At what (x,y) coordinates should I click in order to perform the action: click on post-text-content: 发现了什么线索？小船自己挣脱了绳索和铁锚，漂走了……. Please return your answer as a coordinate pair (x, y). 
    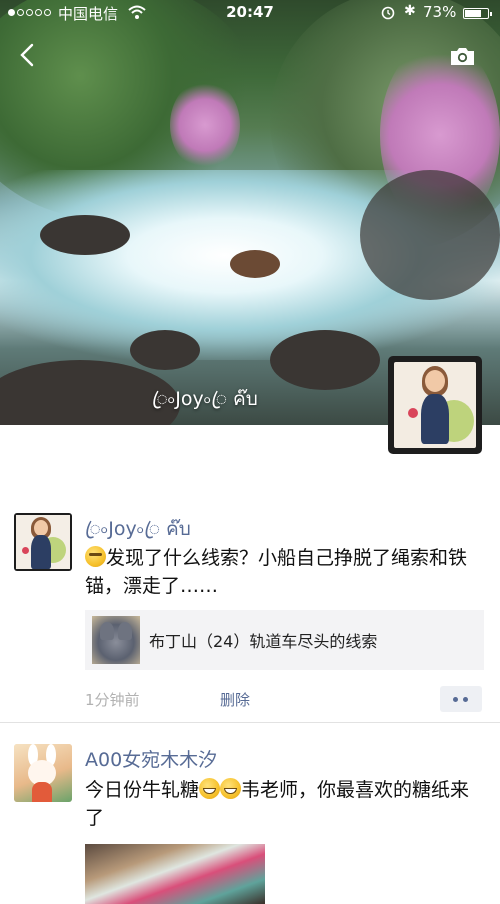
    Looking at the image, I should click on (276, 572).